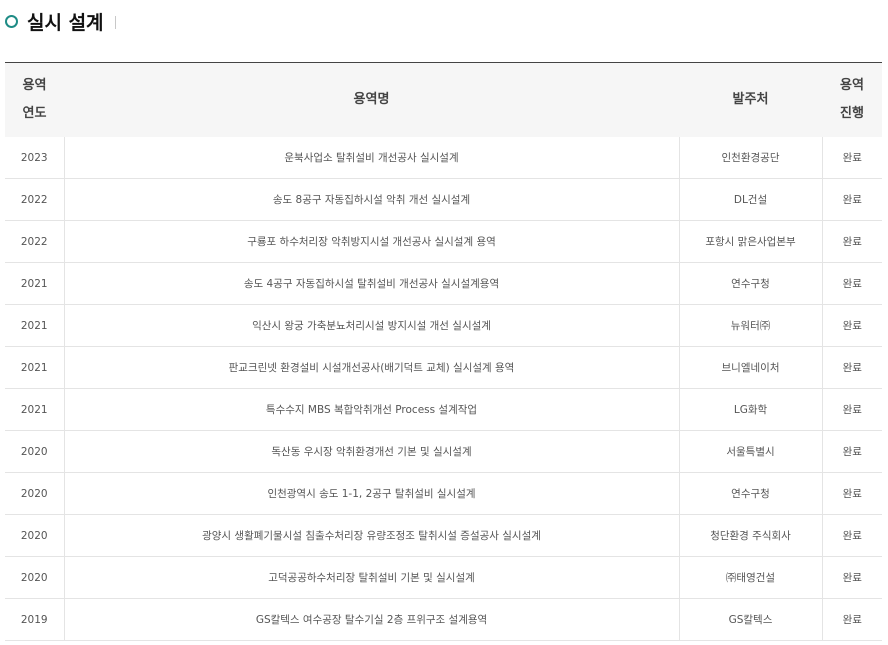 The width and height of the screenshot is (888, 645). Describe the element at coordinates (65, 22) in the screenshot. I see `page-title: 실시 설계` at that location.